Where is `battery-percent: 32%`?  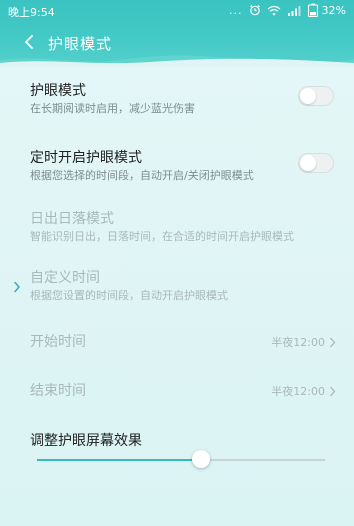
battery-percent: 32% is located at coordinates (333, 10).